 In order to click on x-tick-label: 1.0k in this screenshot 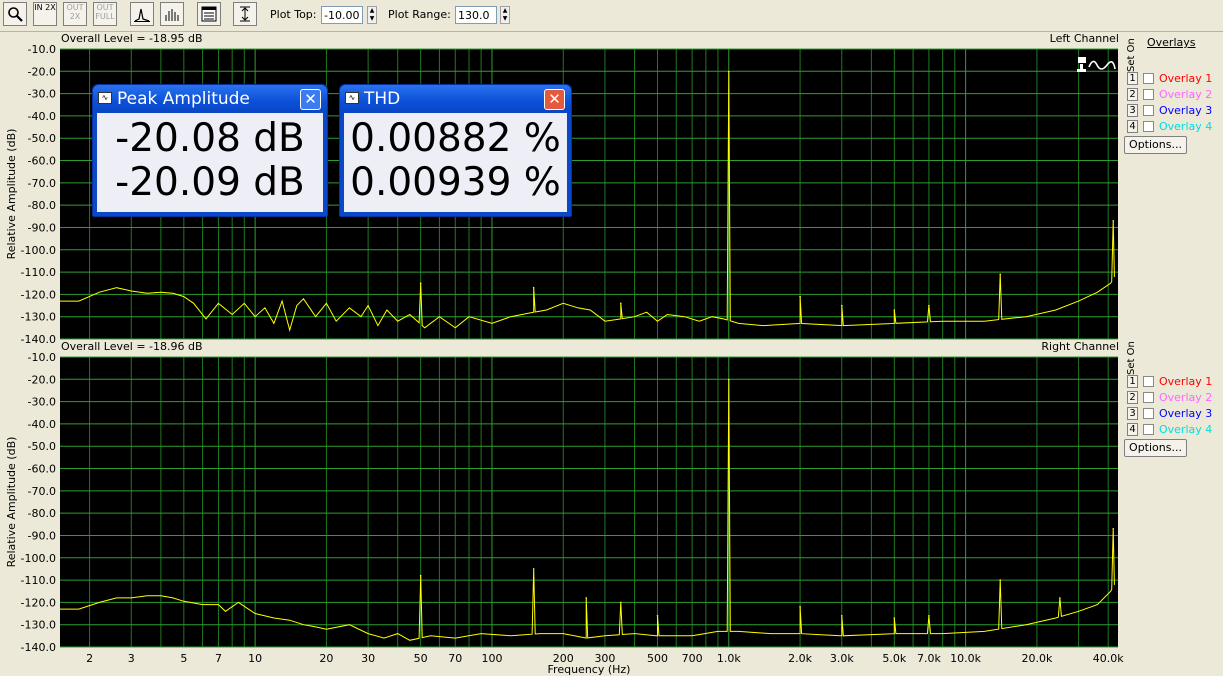, I will do `click(729, 658)`.